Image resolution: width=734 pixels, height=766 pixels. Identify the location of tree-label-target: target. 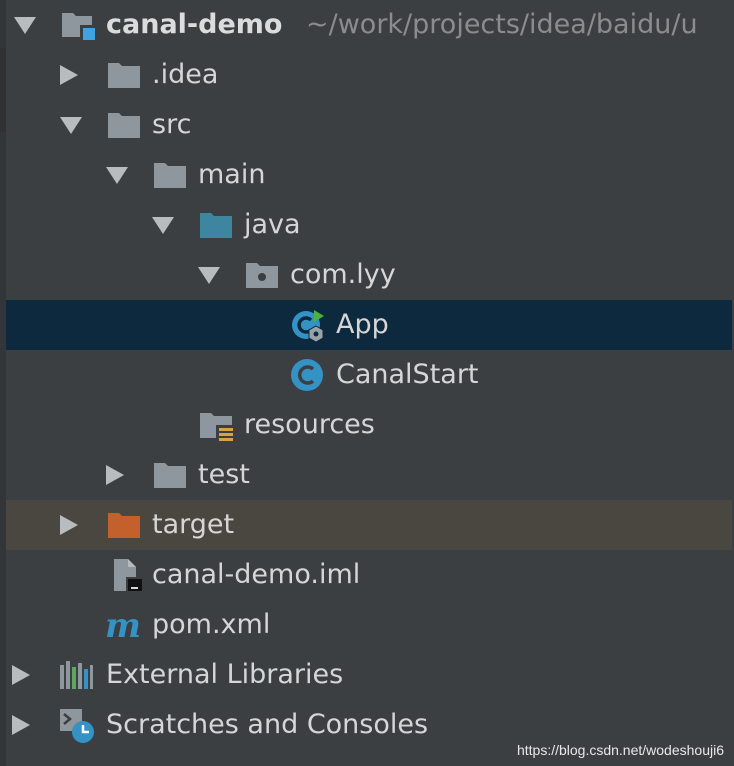
(193, 524).